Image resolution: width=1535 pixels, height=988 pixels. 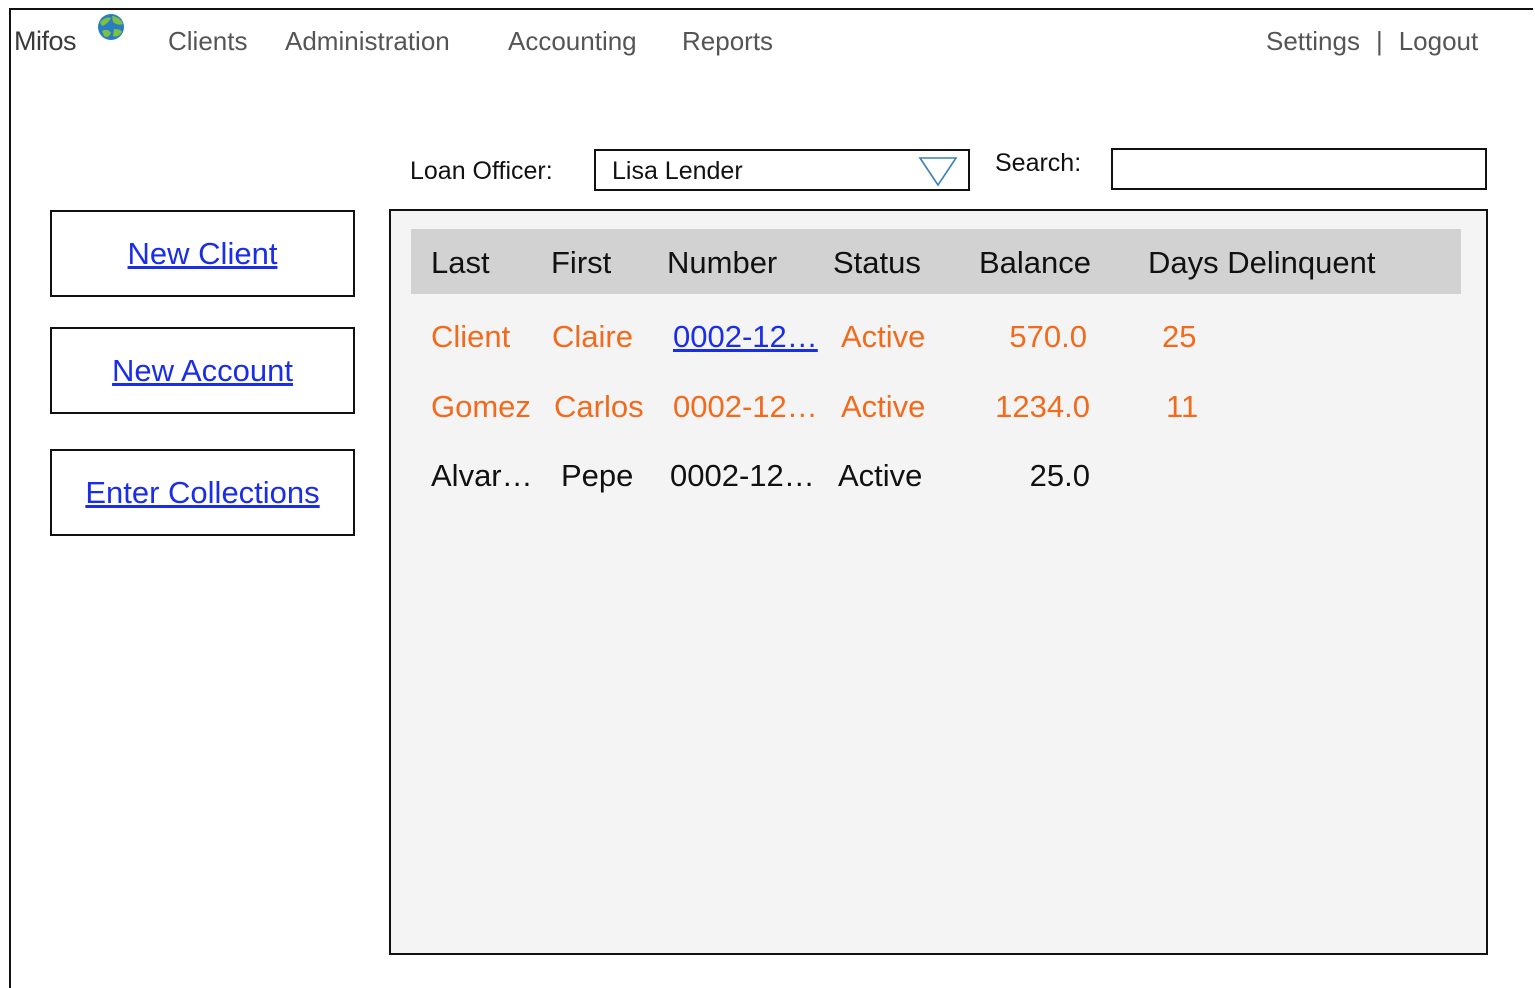 What do you see at coordinates (460, 263) in the screenshot?
I see `column-header-last: Last` at bounding box center [460, 263].